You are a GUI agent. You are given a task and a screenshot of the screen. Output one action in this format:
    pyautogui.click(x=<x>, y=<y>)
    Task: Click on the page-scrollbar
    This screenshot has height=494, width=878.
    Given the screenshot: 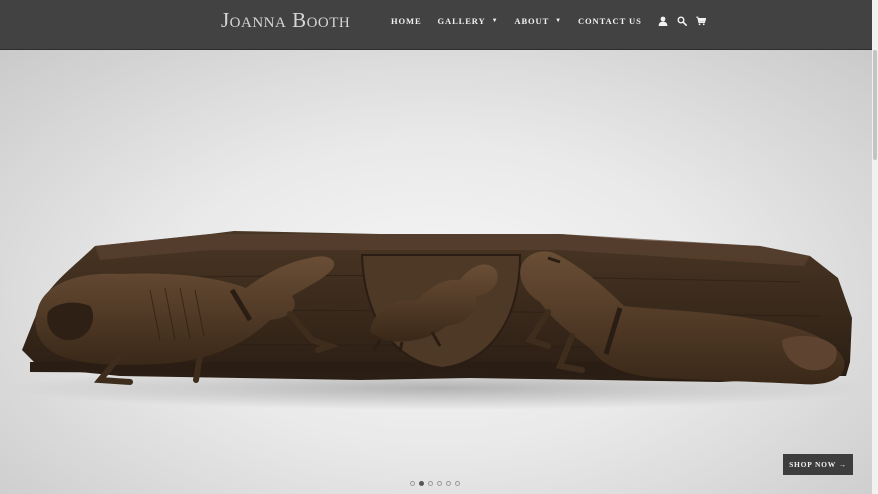 What is the action you would take?
    pyautogui.click(x=875, y=247)
    